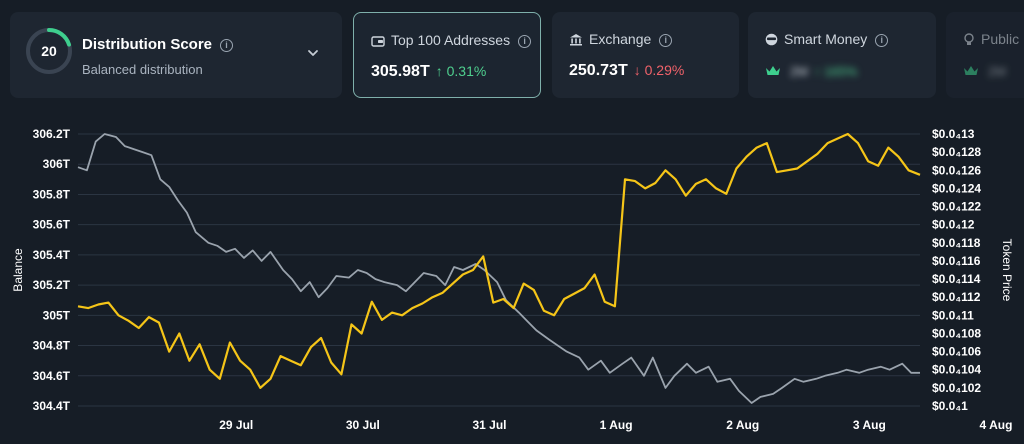  I want to click on smart-money-label-row: Smart Money i, so click(827, 39).